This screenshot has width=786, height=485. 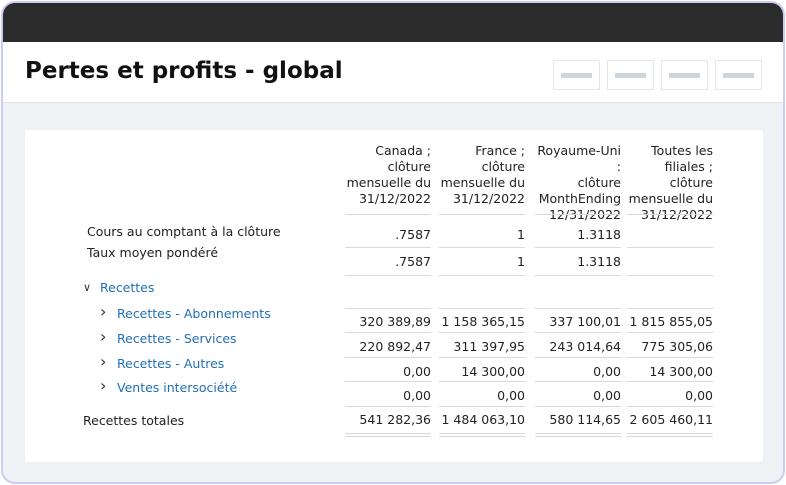 What do you see at coordinates (393, 22) in the screenshot?
I see `top-bar` at bounding box center [393, 22].